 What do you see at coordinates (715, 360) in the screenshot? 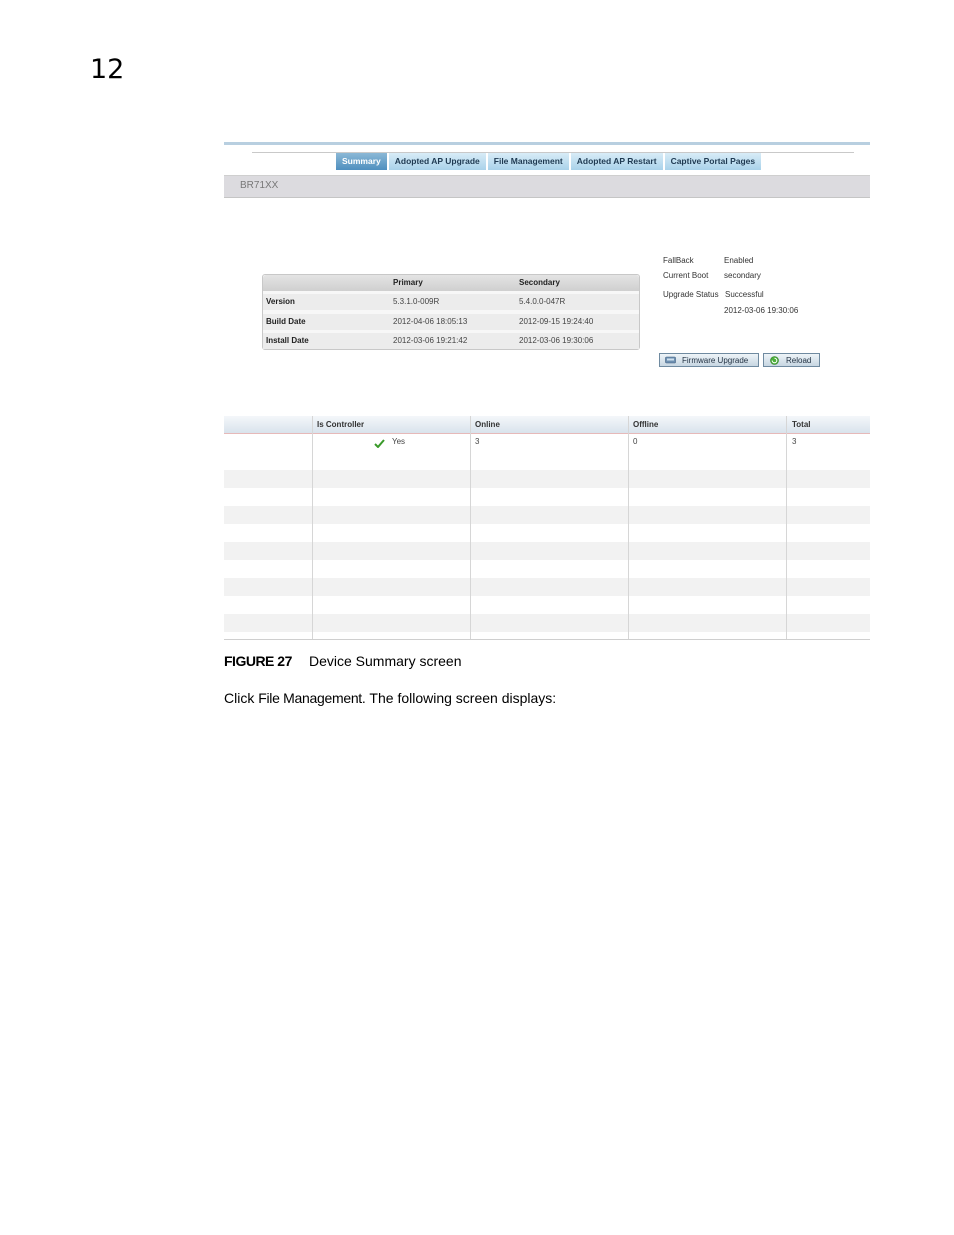
I see `firmware-upgrade-label: Firmware Upgrade` at bounding box center [715, 360].